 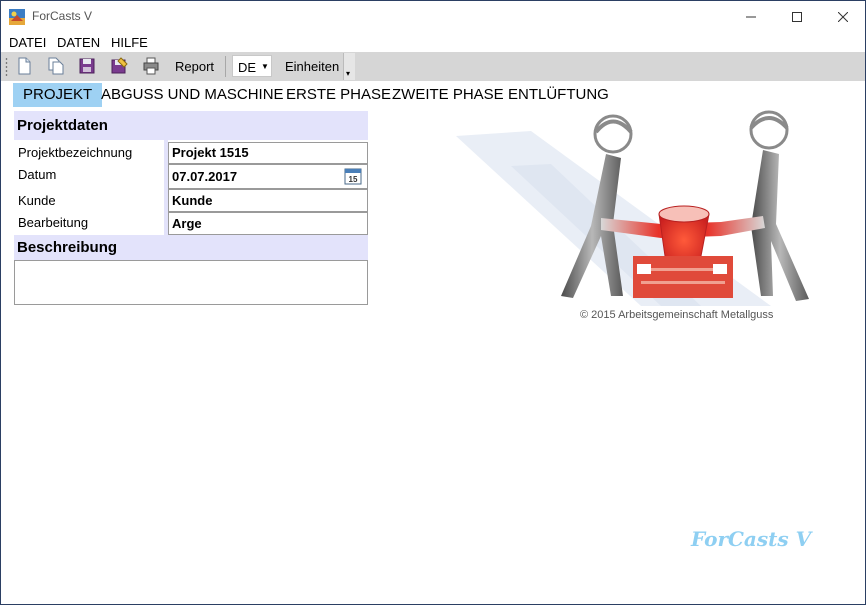 I want to click on illustration-copyright: © 2015 Arbeitsgemeinschaft Metallguss, so click(x=677, y=315).